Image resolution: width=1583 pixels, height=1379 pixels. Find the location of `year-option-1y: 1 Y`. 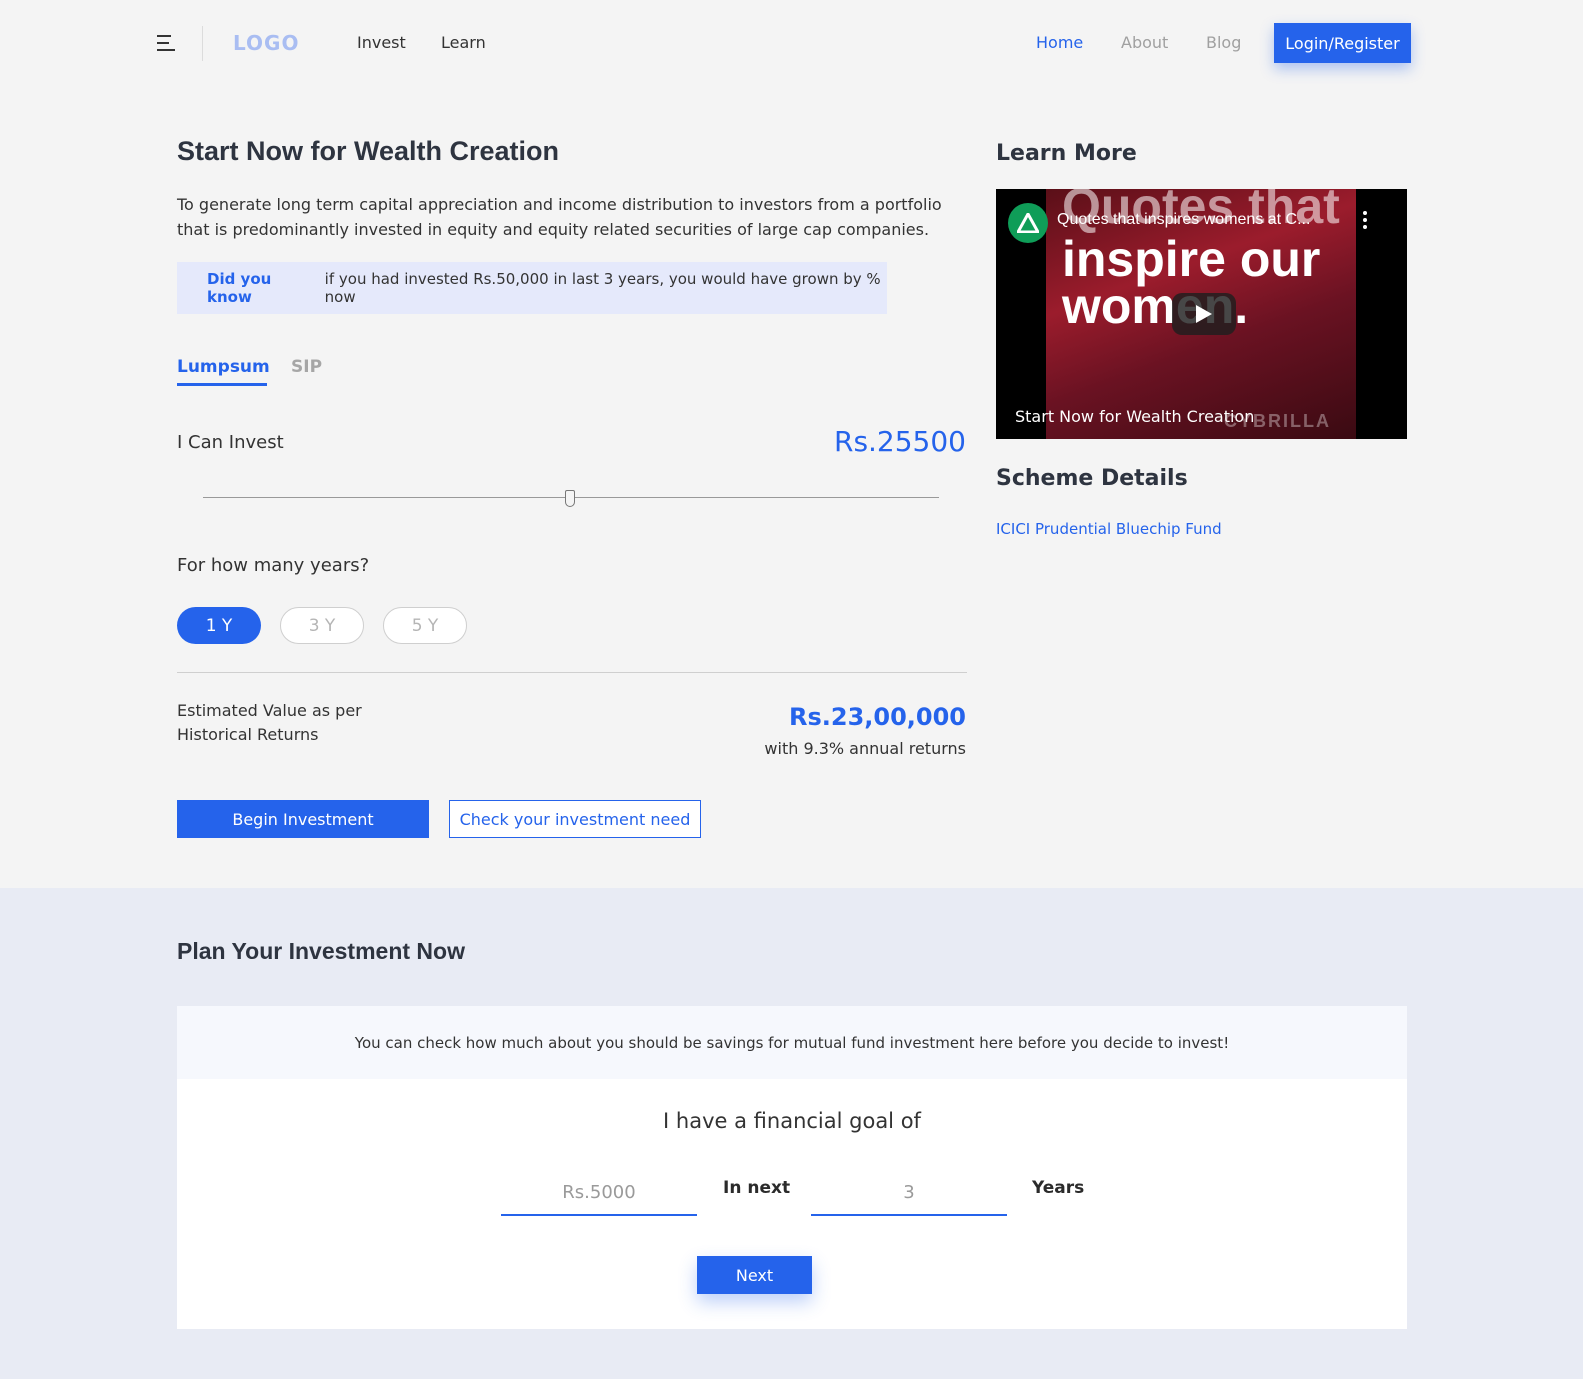

year-option-1y: 1 Y is located at coordinates (219, 625).